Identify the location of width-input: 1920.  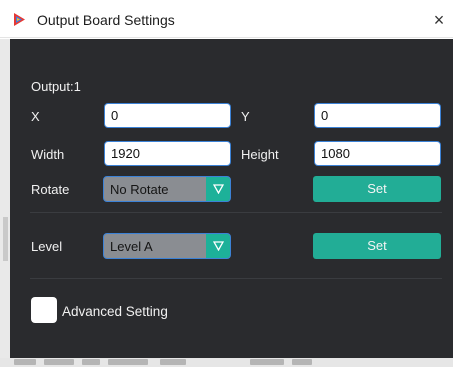
(167, 153).